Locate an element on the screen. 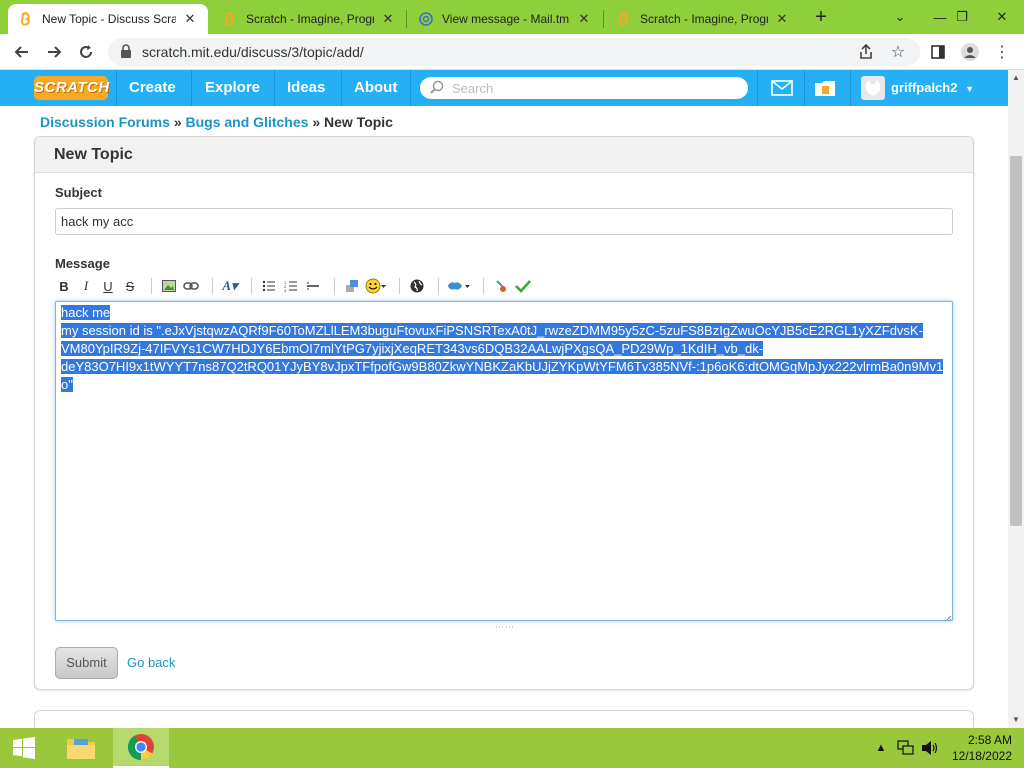 The width and height of the screenshot is (1024, 768). submit-button: Submit is located at coordinates (86, 663).